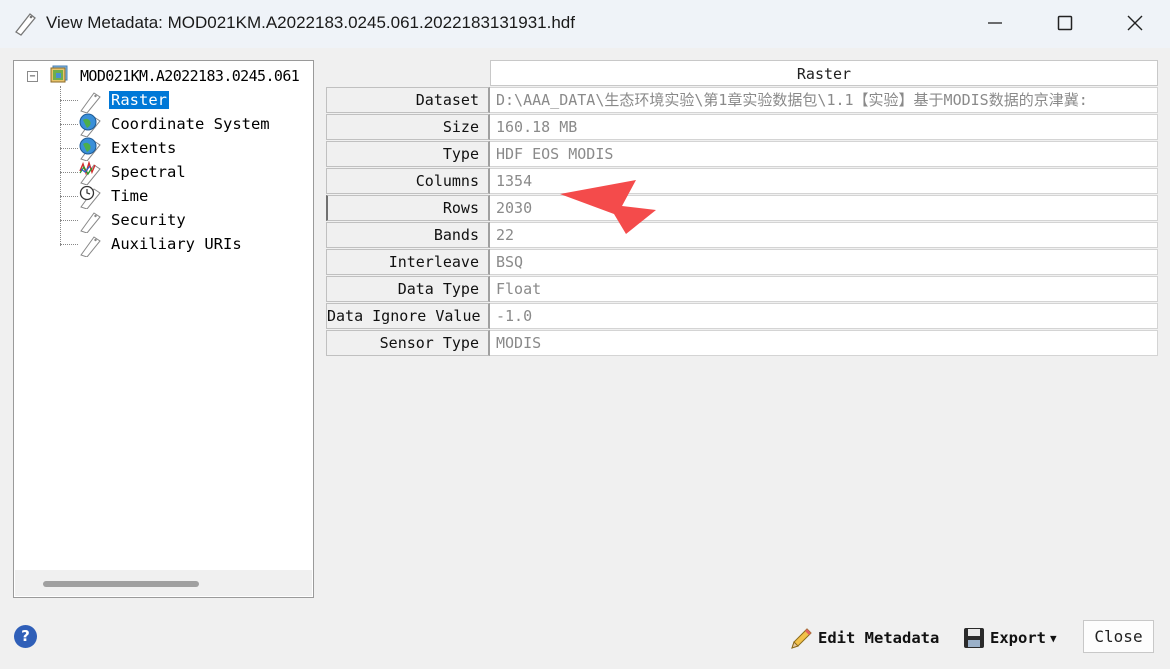 This screenshot has height=669, width=1170. I want to click on close-icon, so click(1135, 23).